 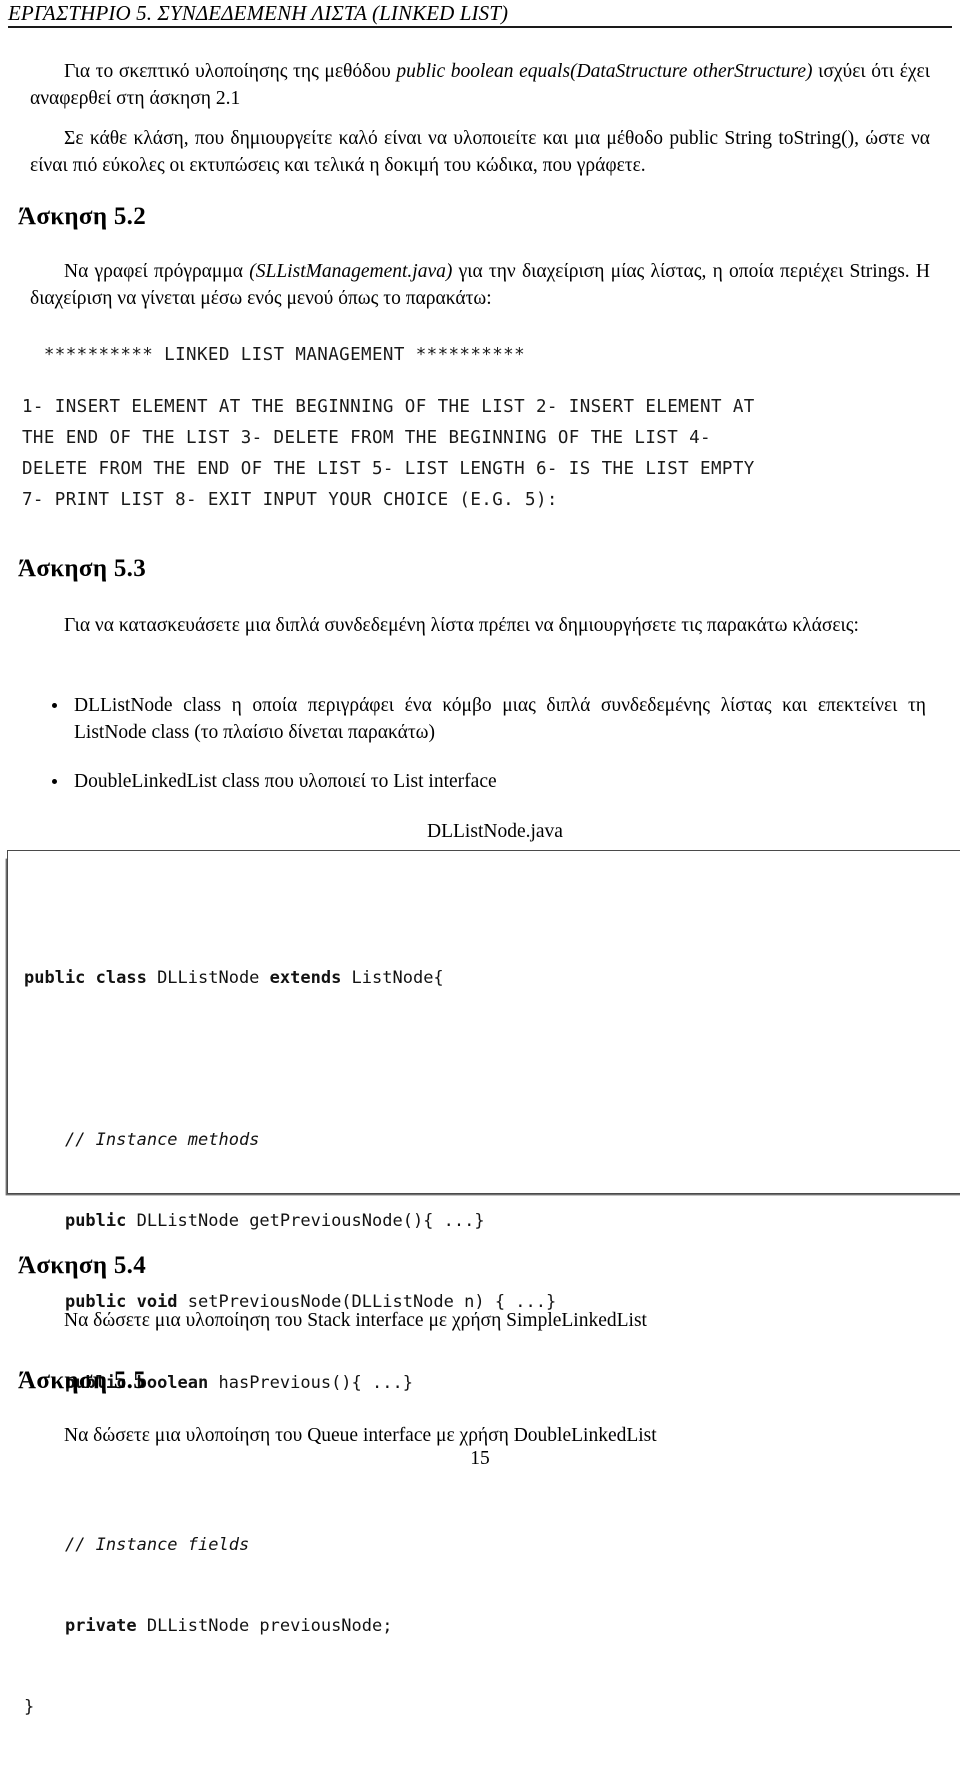 I want to click on code-comment-text: // Instance methods, so click(x=162, y=1140).